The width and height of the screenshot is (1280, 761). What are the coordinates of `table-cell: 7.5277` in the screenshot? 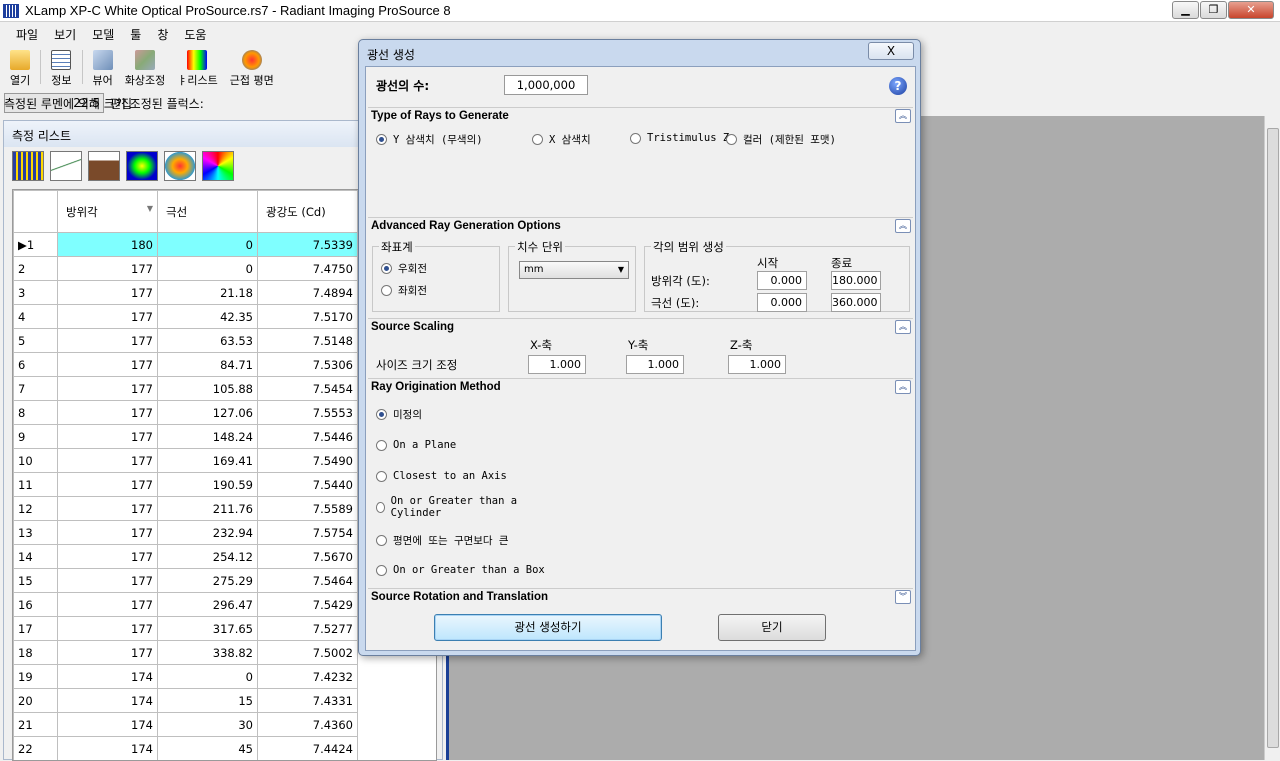 It's located at (307, 628).